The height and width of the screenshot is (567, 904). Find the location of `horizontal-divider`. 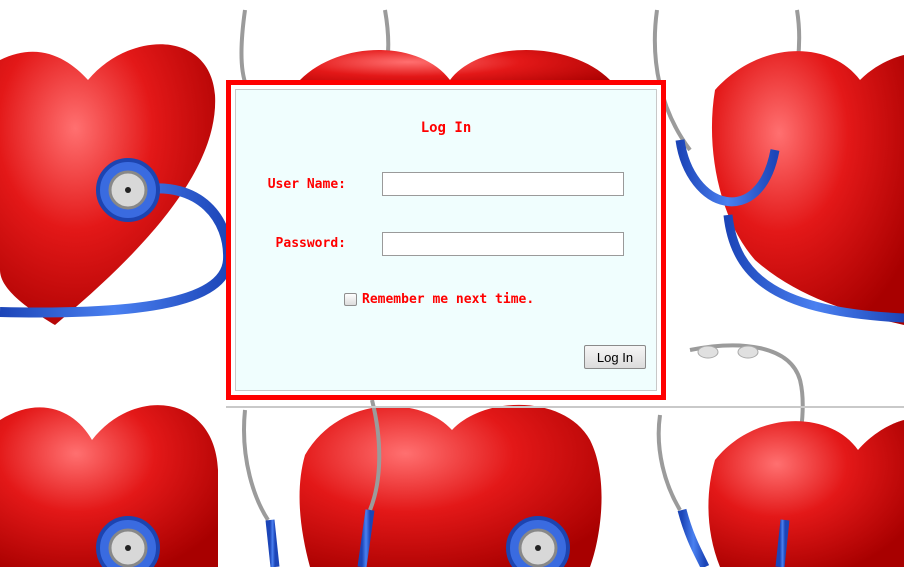

horizontal-divider is located at coordinates (565, 407).